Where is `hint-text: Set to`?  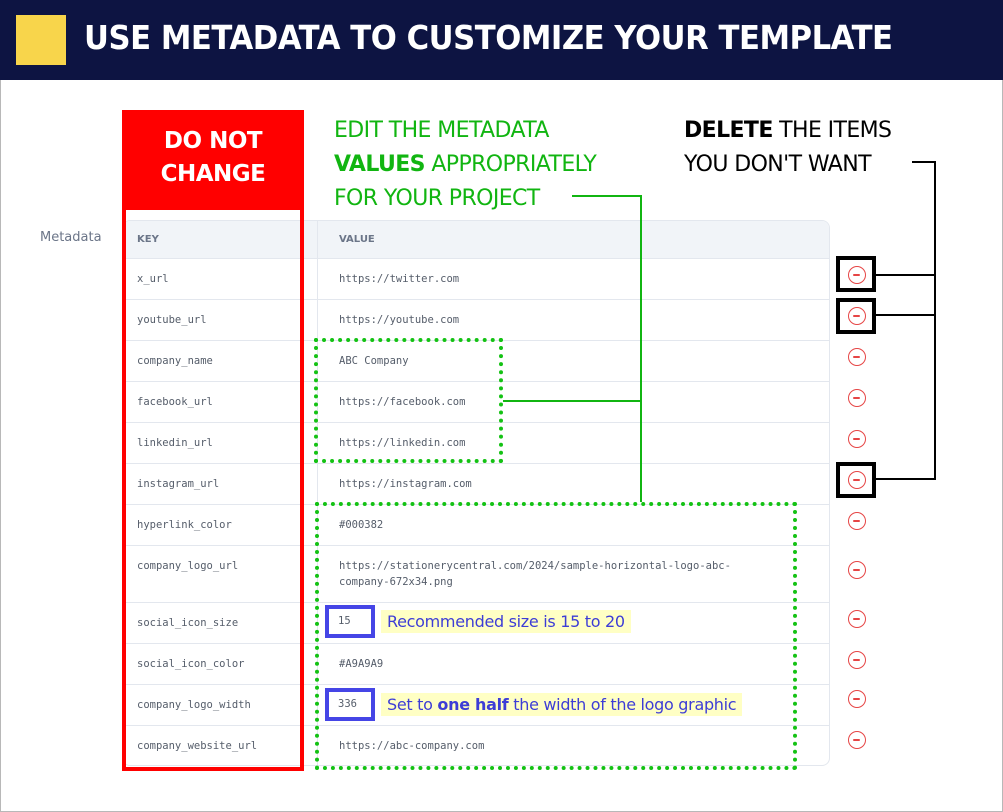
hint-text: Set to is located at coordinates (412, 704).